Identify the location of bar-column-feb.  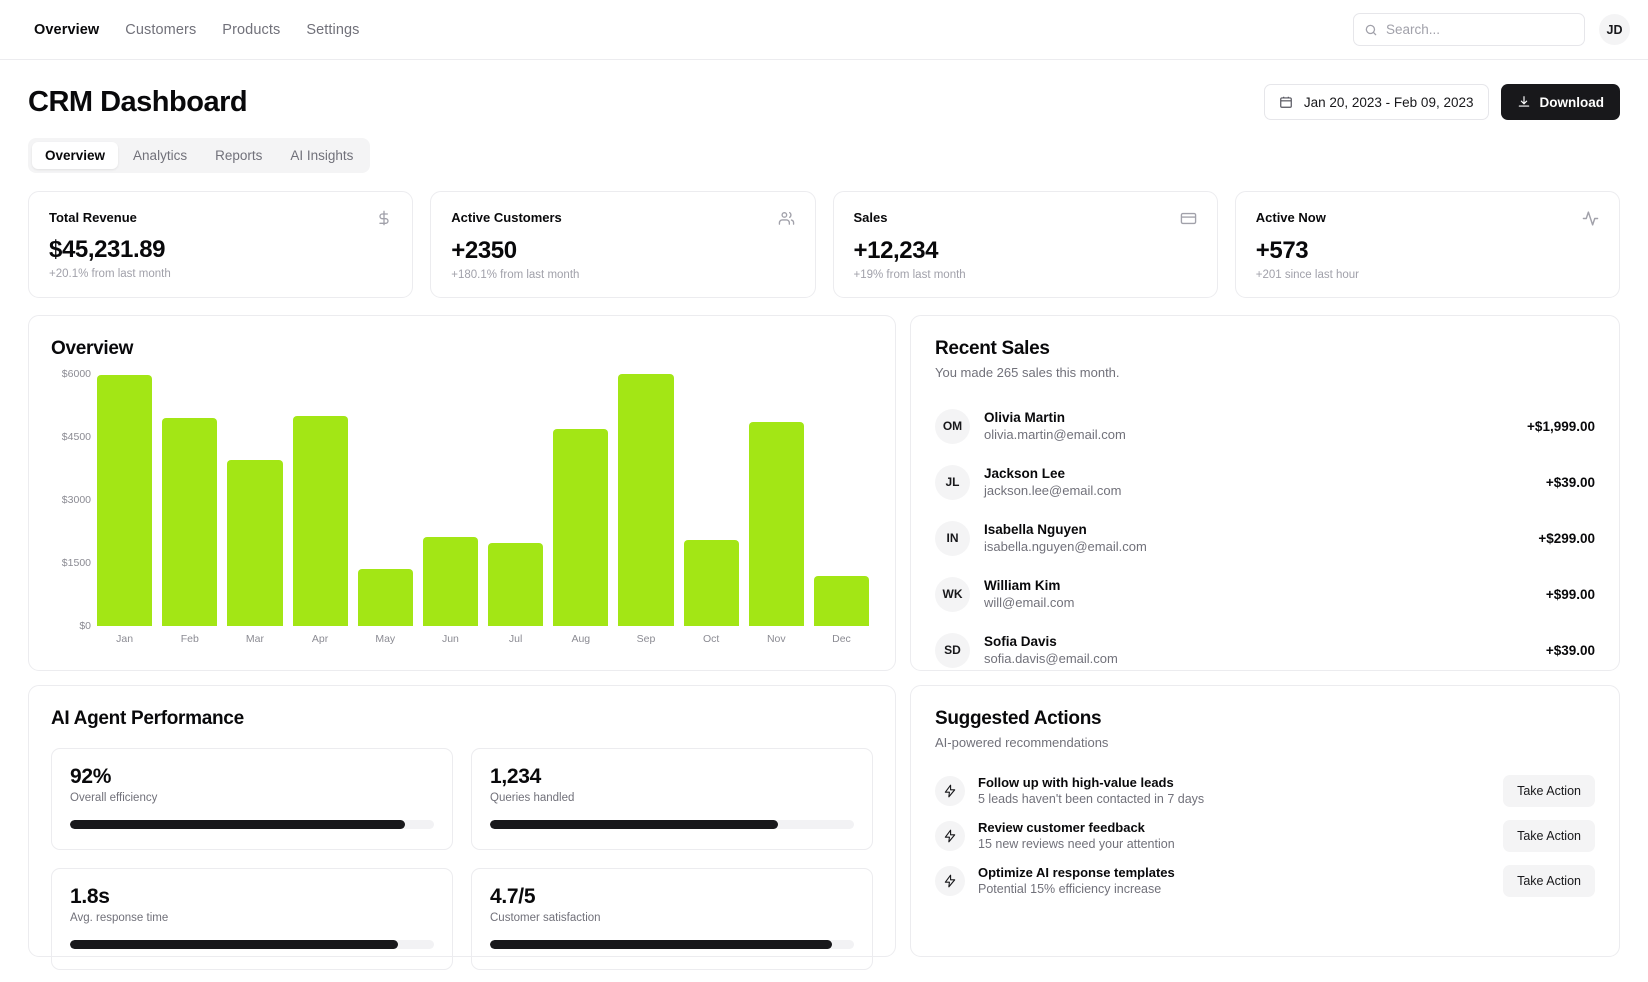
(190, 500).